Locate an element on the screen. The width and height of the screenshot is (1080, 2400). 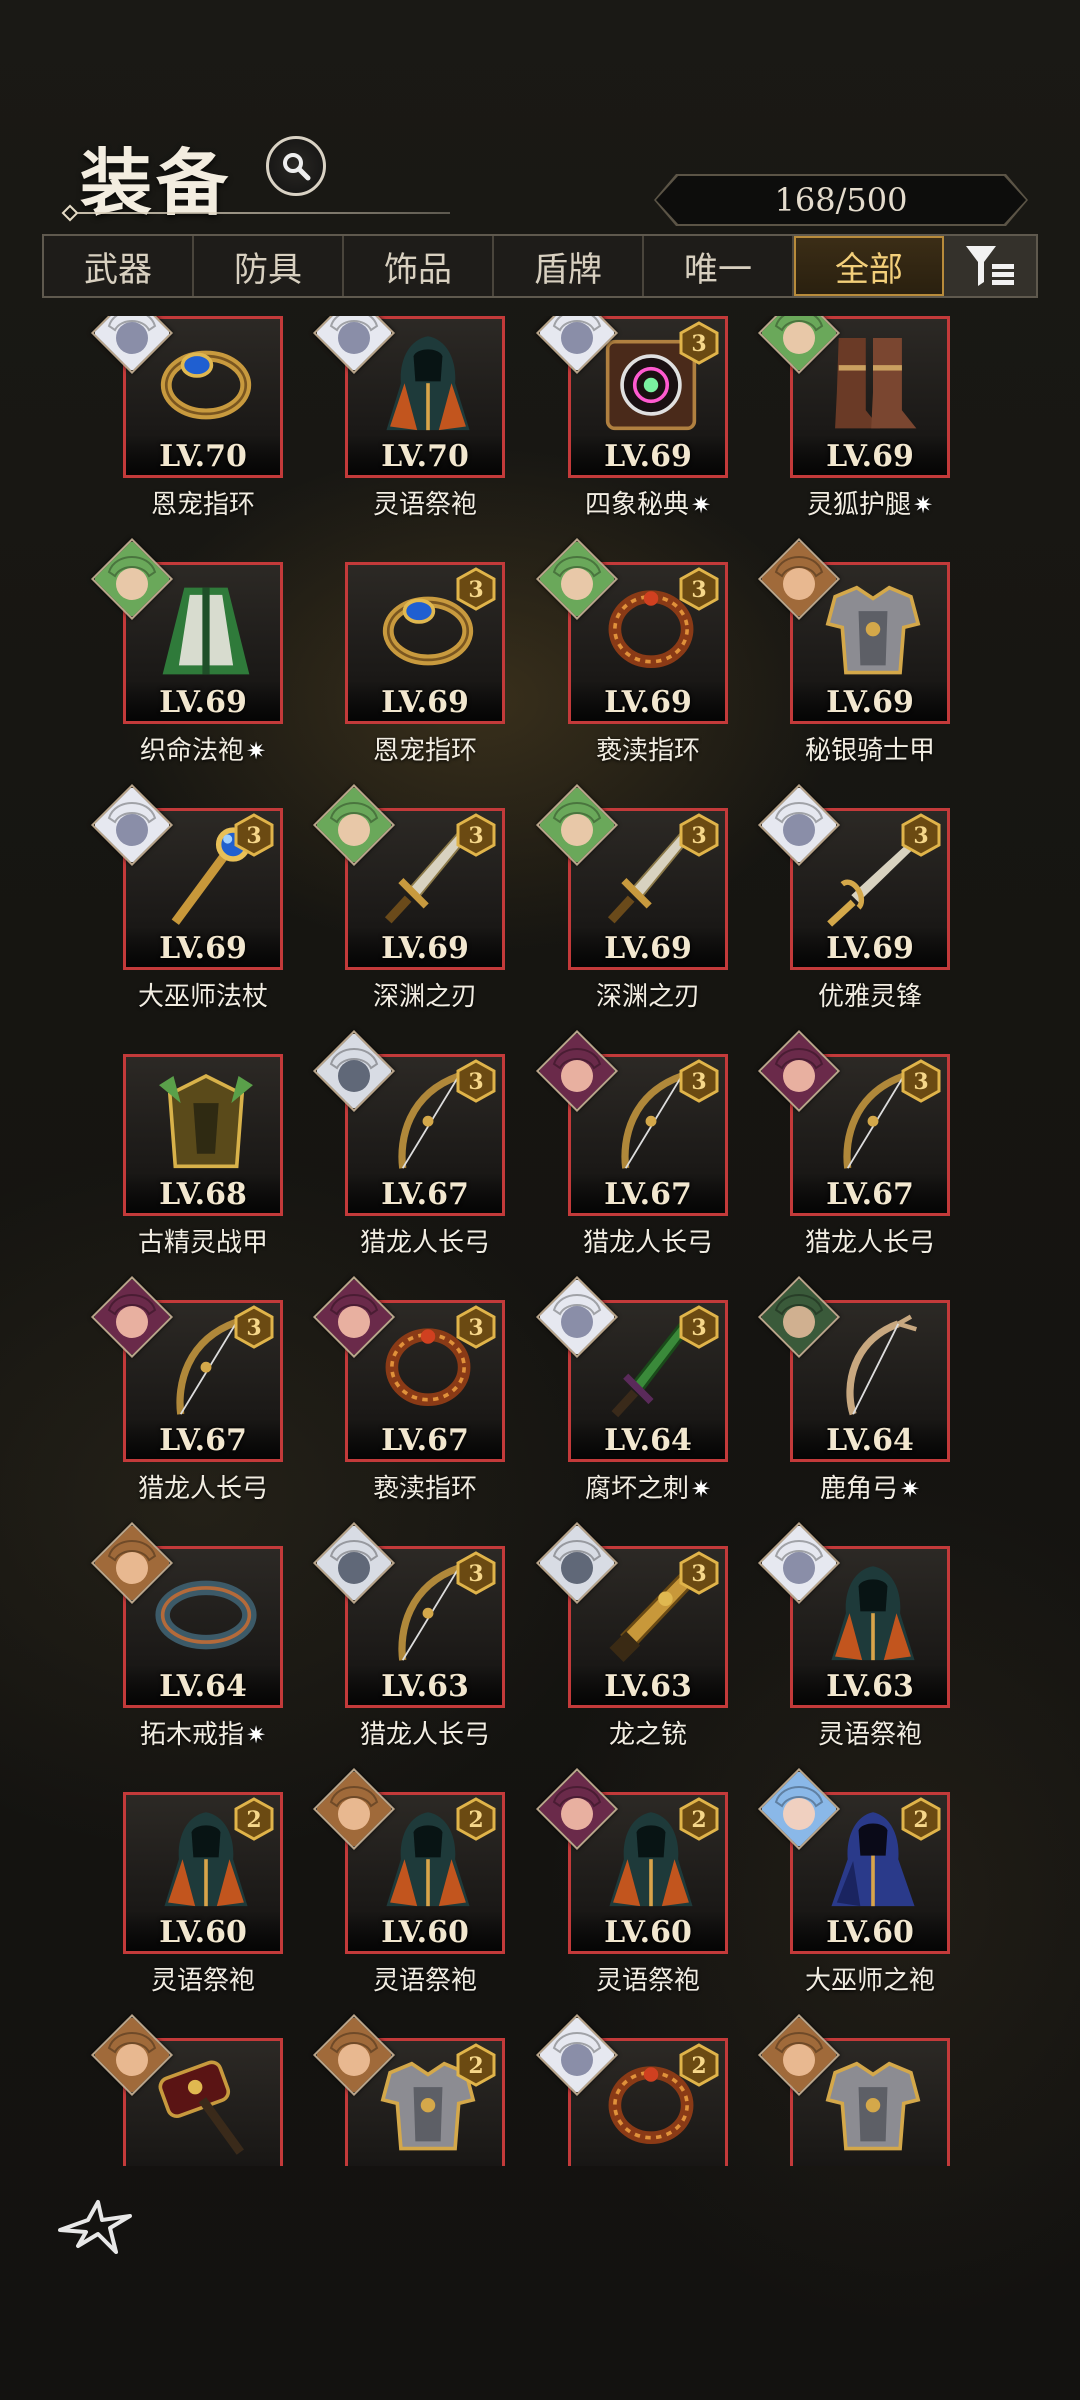
equipment-card: LV.69 3 优雅灵锋 is located at coordinates (853, 902).